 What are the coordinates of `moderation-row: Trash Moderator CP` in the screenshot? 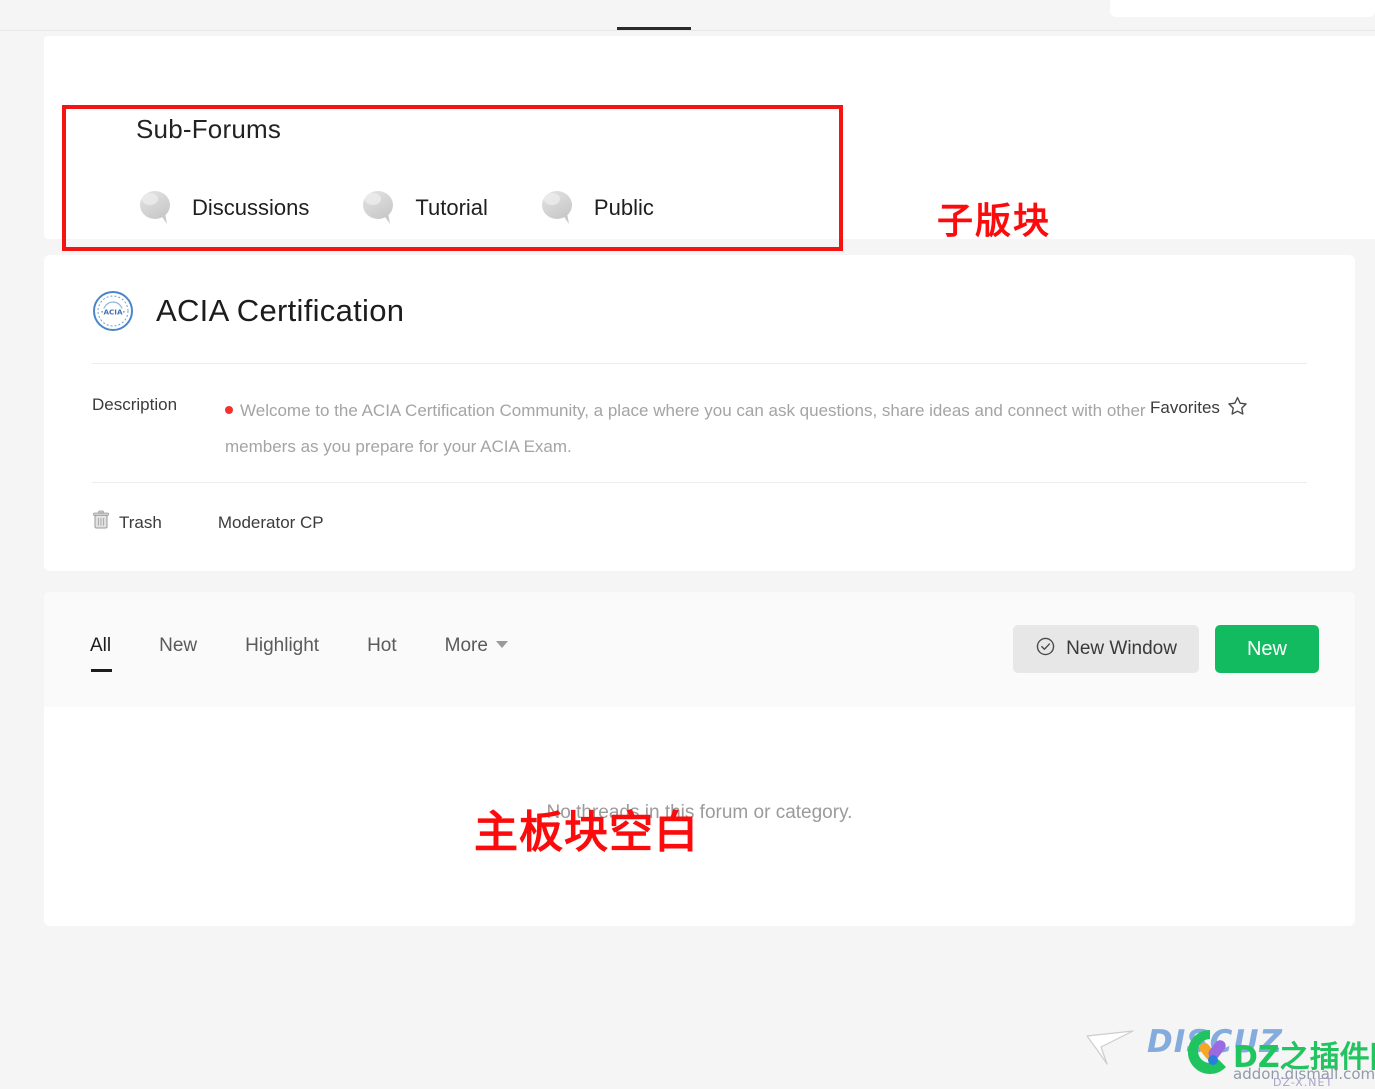 It's located at (208, 522).